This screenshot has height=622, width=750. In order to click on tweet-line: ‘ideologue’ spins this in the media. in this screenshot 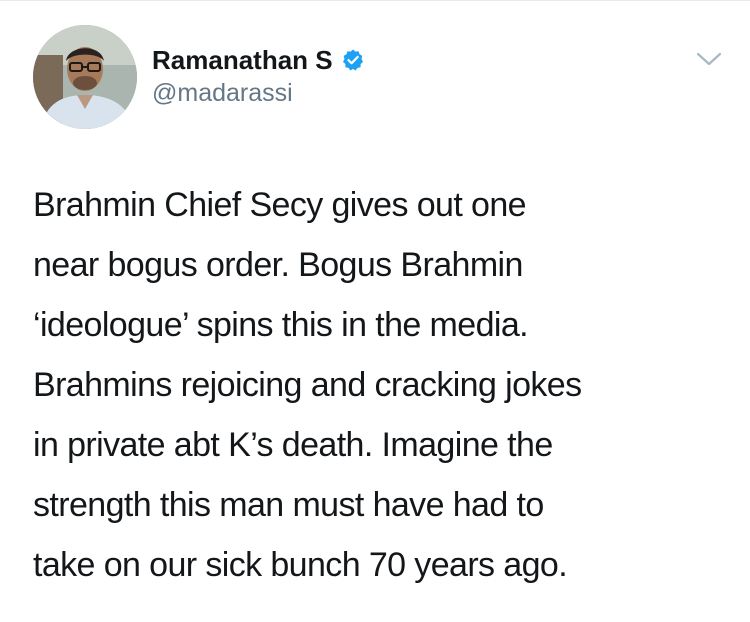, I will do `click(281, 325)`.